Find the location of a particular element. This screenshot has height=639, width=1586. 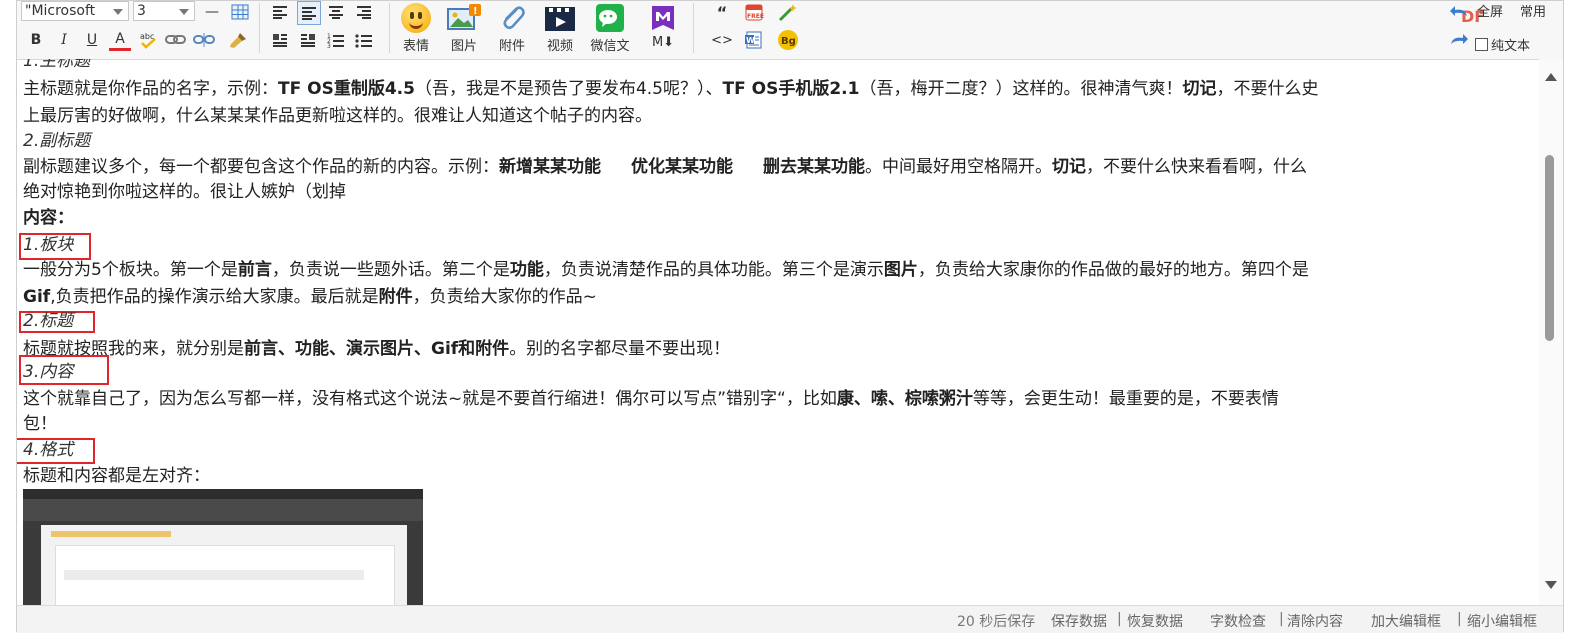

heading-section-1: 1.板块 is located at coordinates (48, 245).